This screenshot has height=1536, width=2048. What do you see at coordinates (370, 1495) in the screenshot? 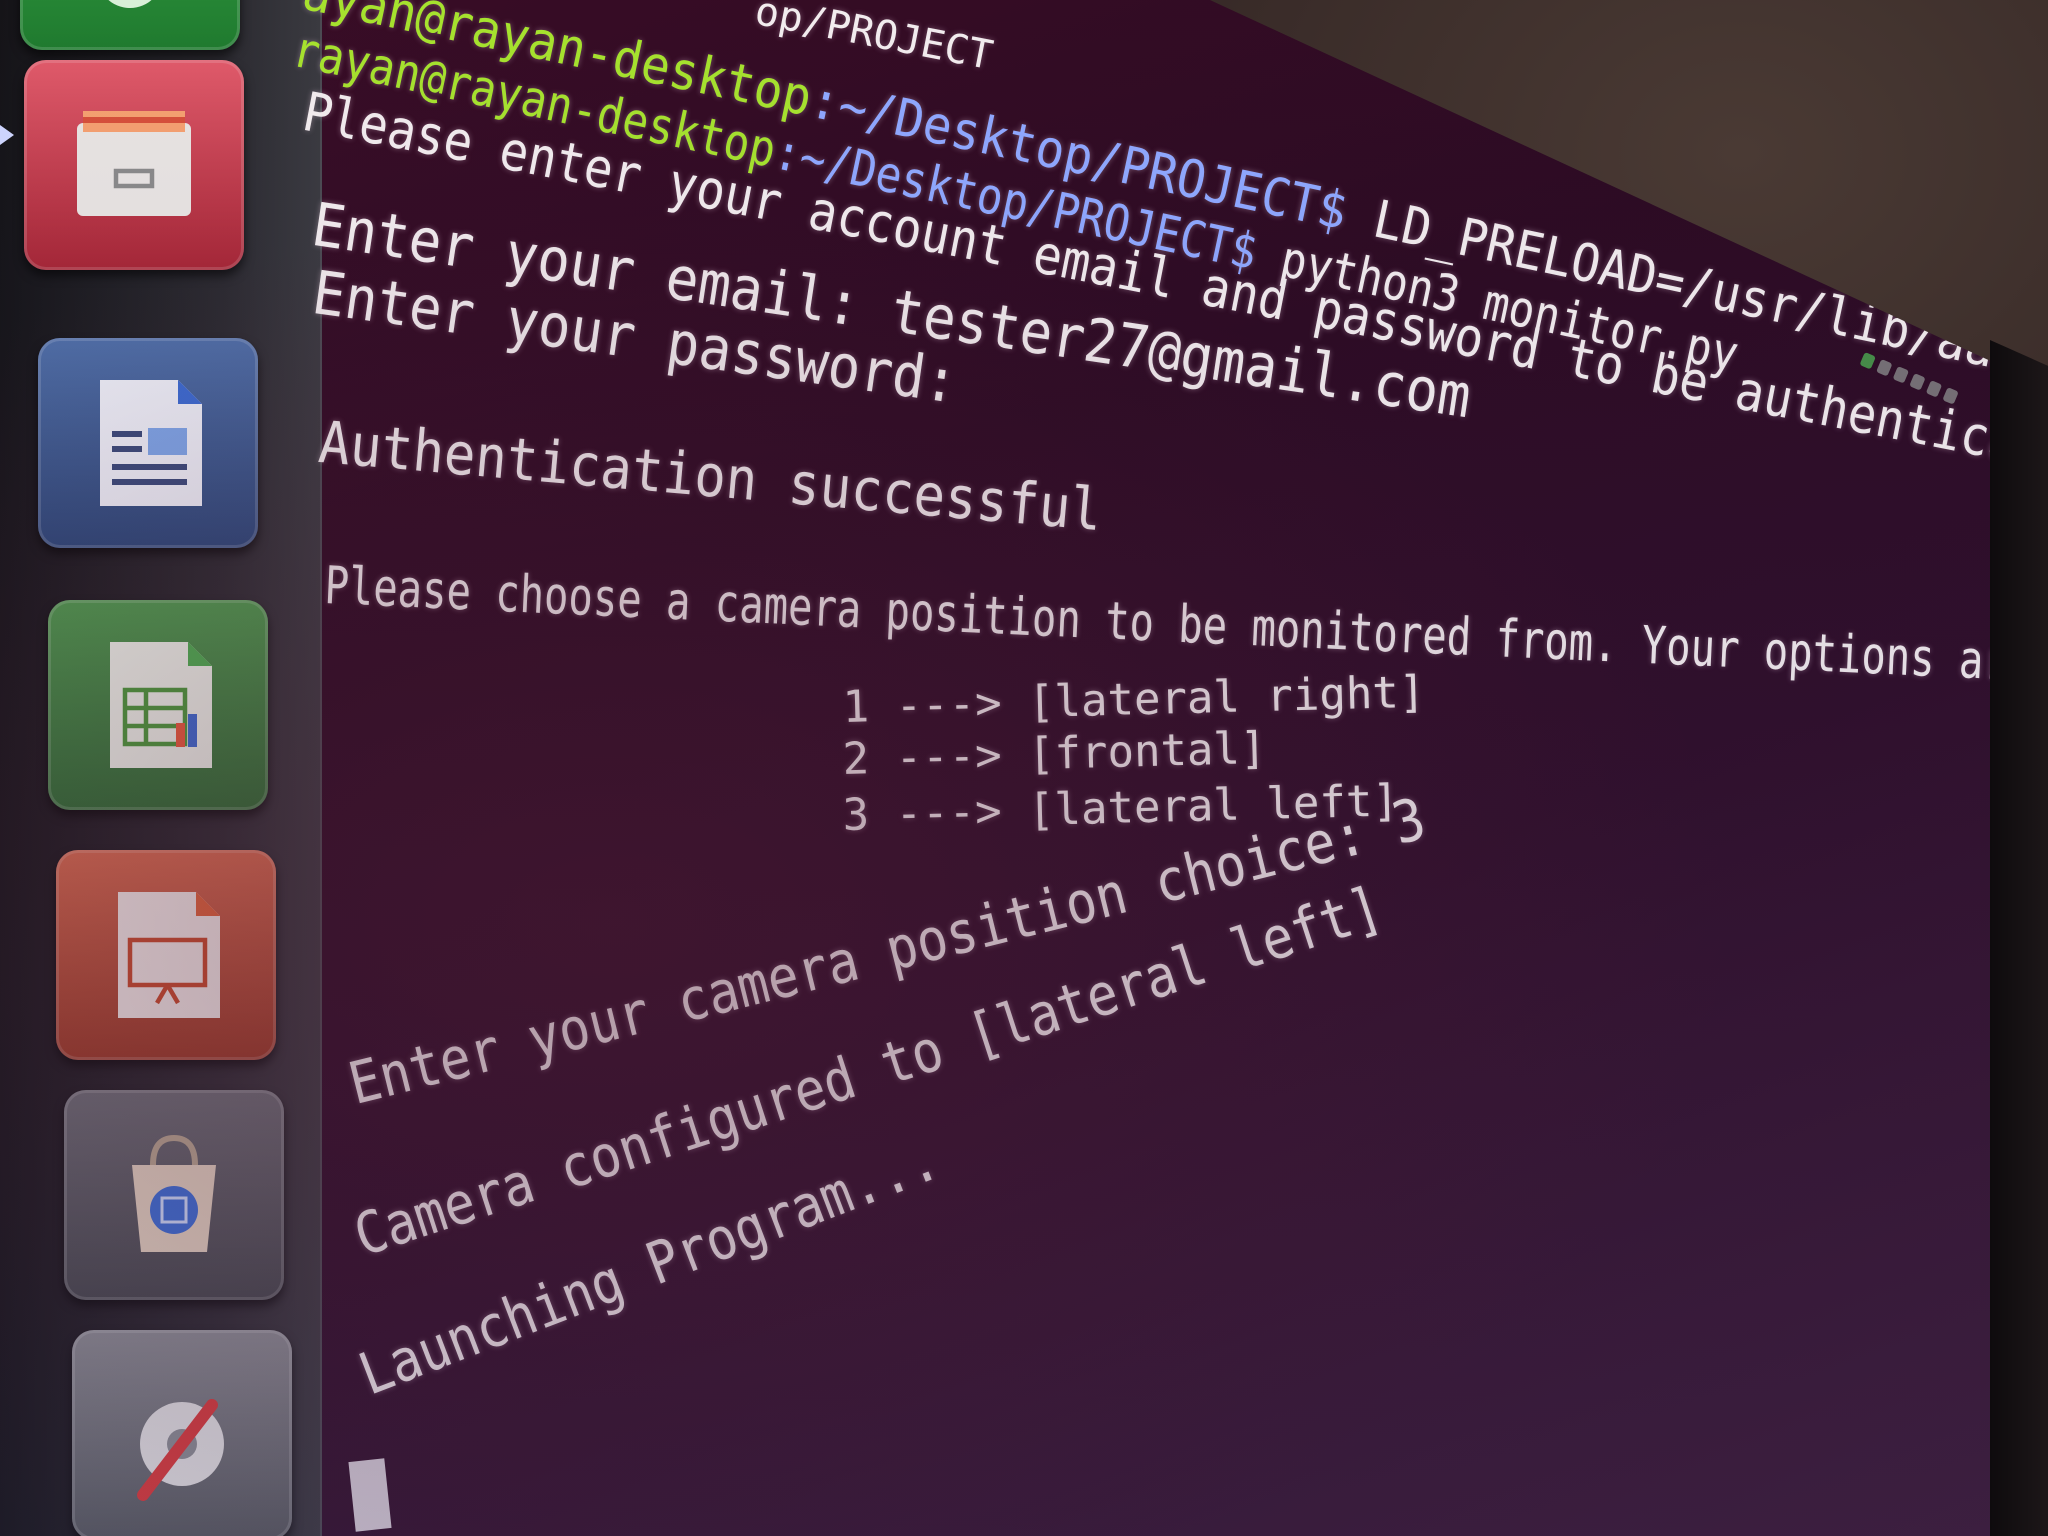
I see `terminal-cursor` at bounding box center [370, 1495].